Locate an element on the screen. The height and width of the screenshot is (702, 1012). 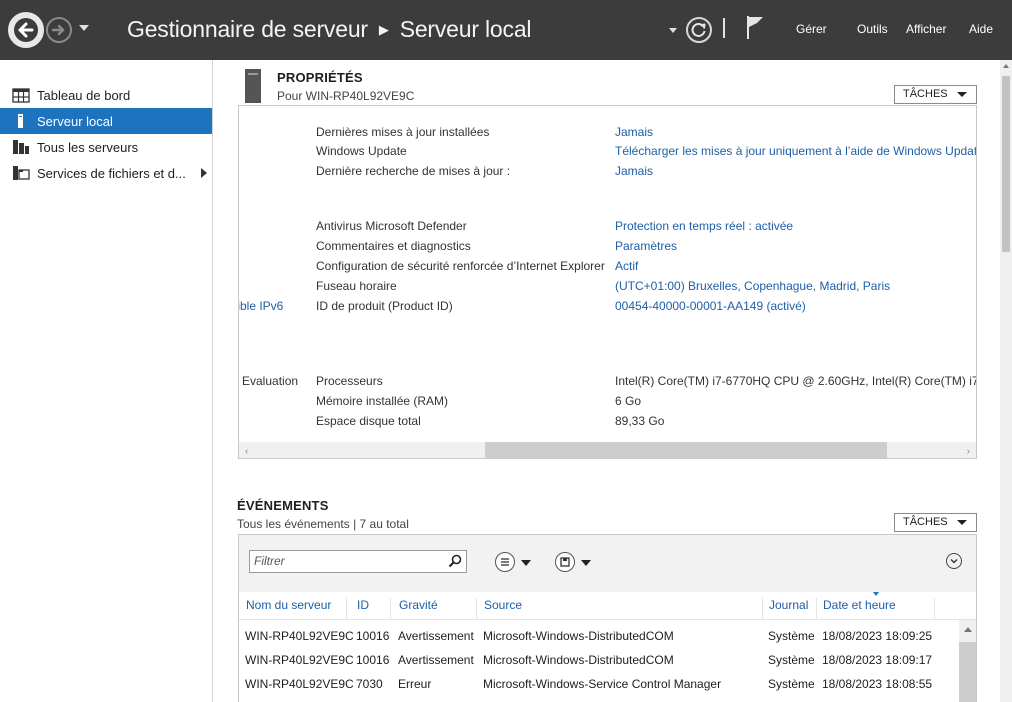
column-source: Source is located at coordinates (620, 609).